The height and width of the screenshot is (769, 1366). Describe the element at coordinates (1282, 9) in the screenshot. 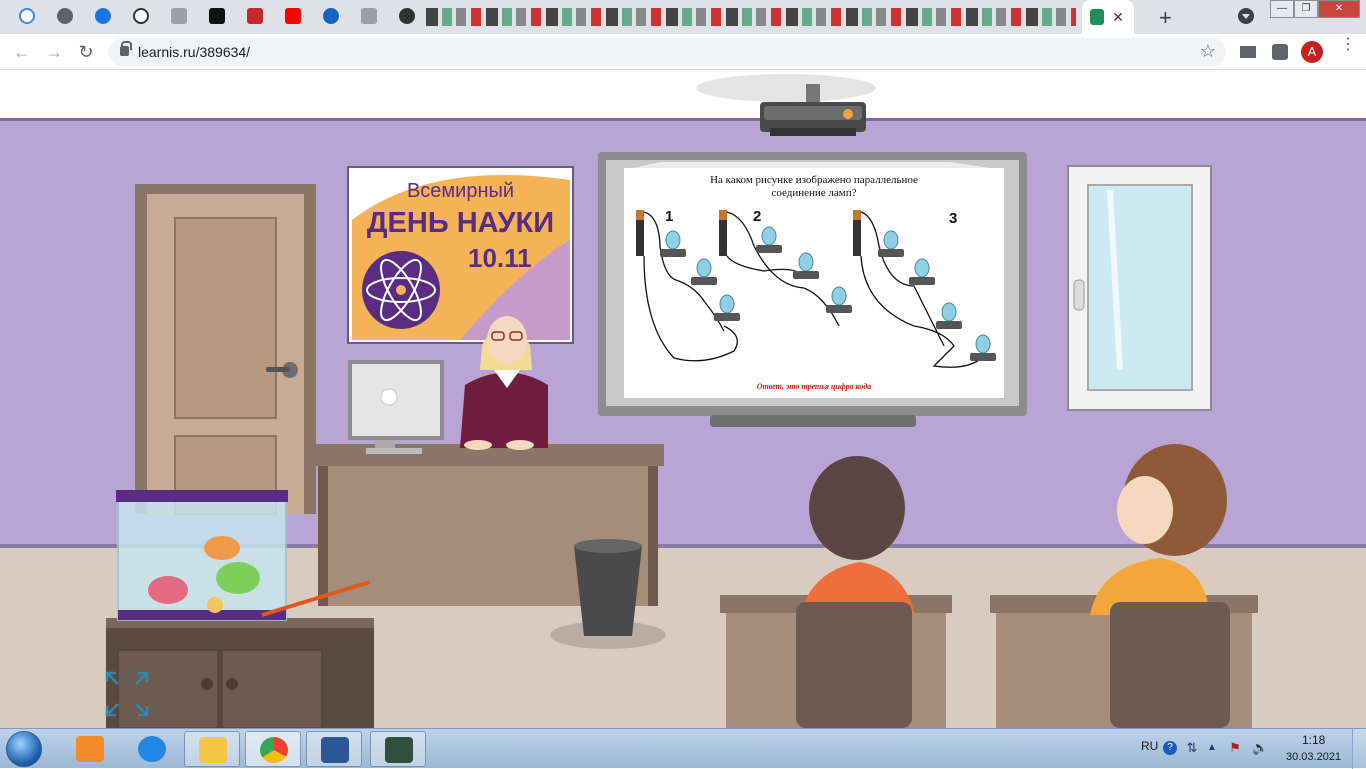

I see `minimize-button: —` at that location.